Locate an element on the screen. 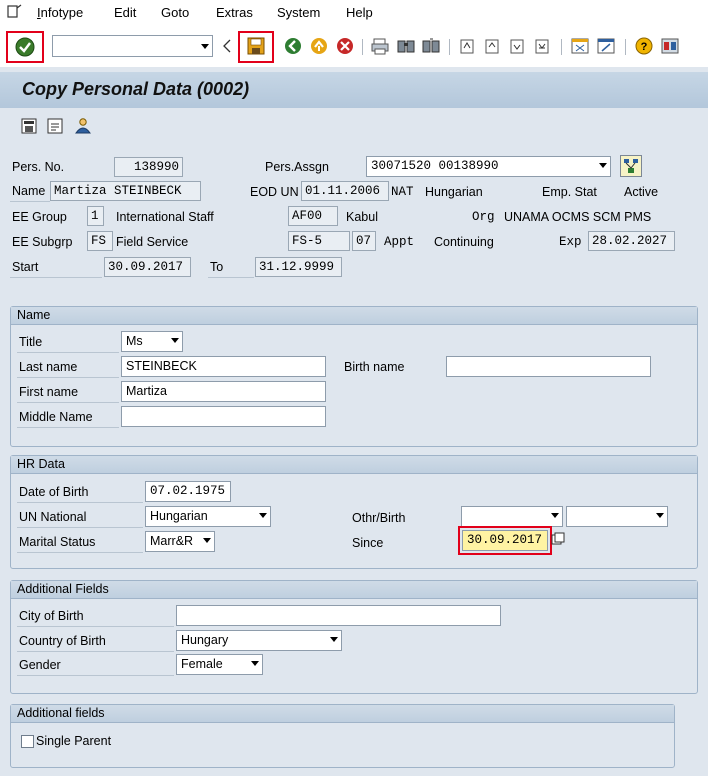  menu-edit: Edit is located at coordinates (125, 12).